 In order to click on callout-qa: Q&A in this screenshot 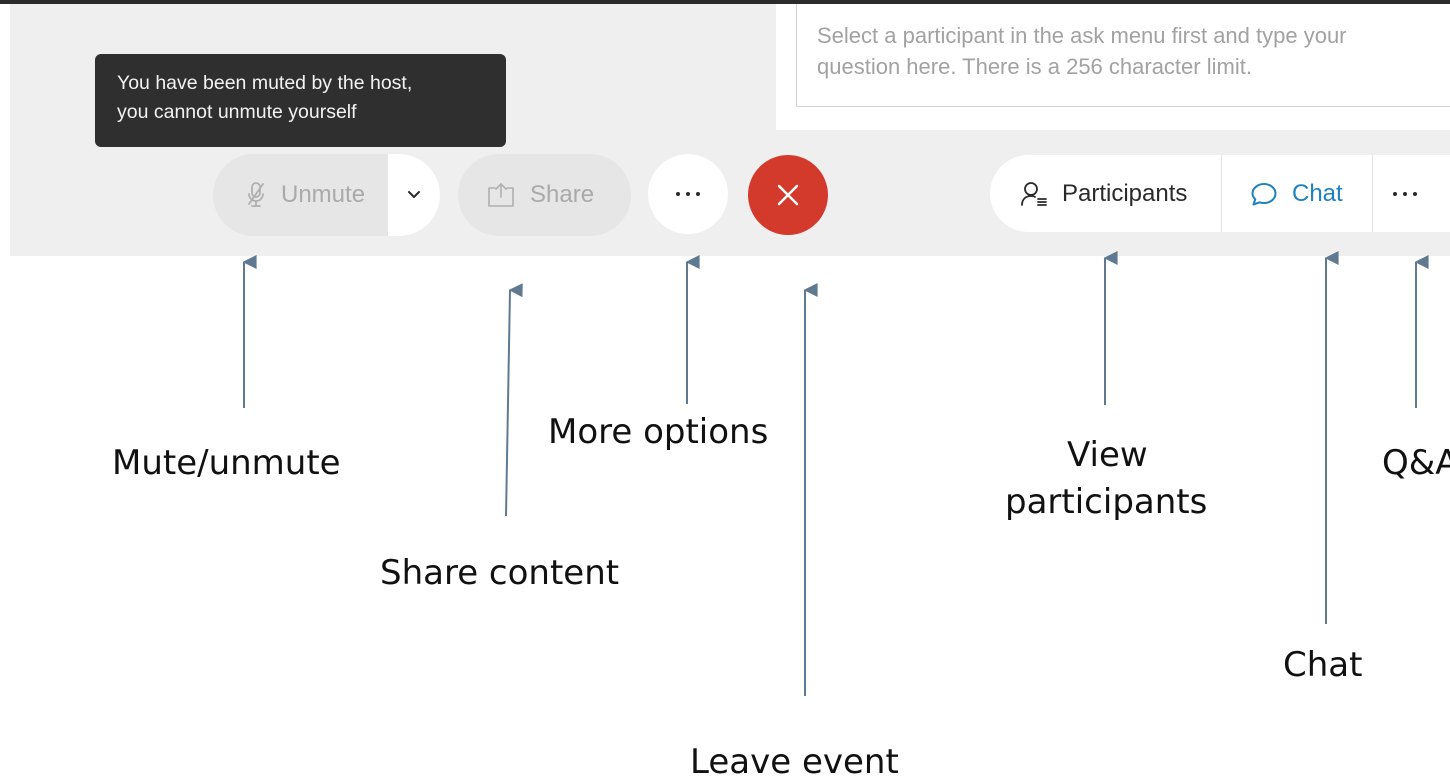, I will do `click(1416, 463)`.